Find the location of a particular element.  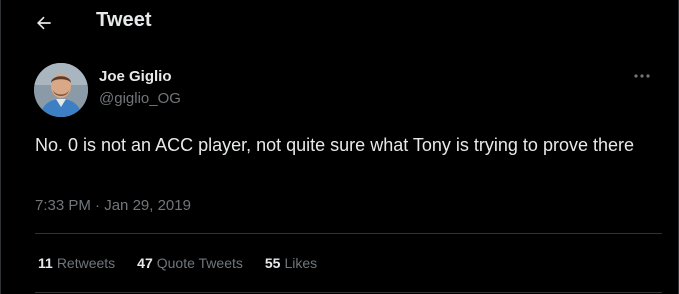

likes-stat: 55 Likes is located at coordinates (291, 263).